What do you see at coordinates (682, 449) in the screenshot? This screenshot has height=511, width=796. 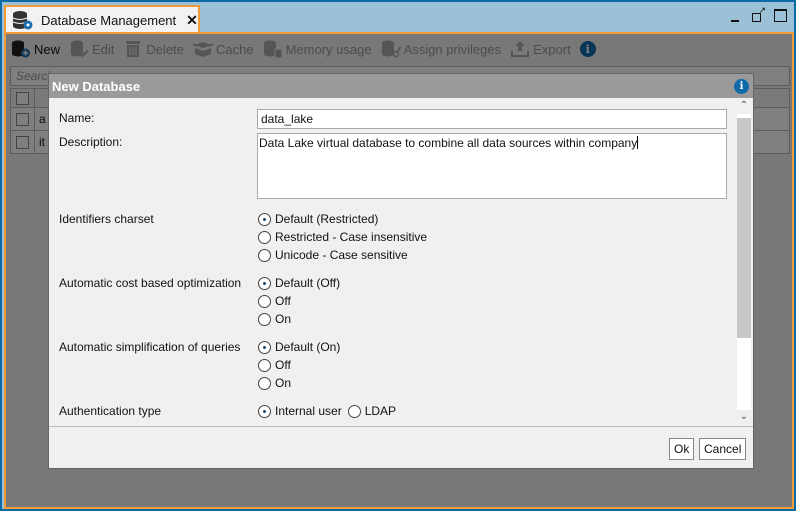 I see `ok-button: Ok` at bounding box center [682, 449].